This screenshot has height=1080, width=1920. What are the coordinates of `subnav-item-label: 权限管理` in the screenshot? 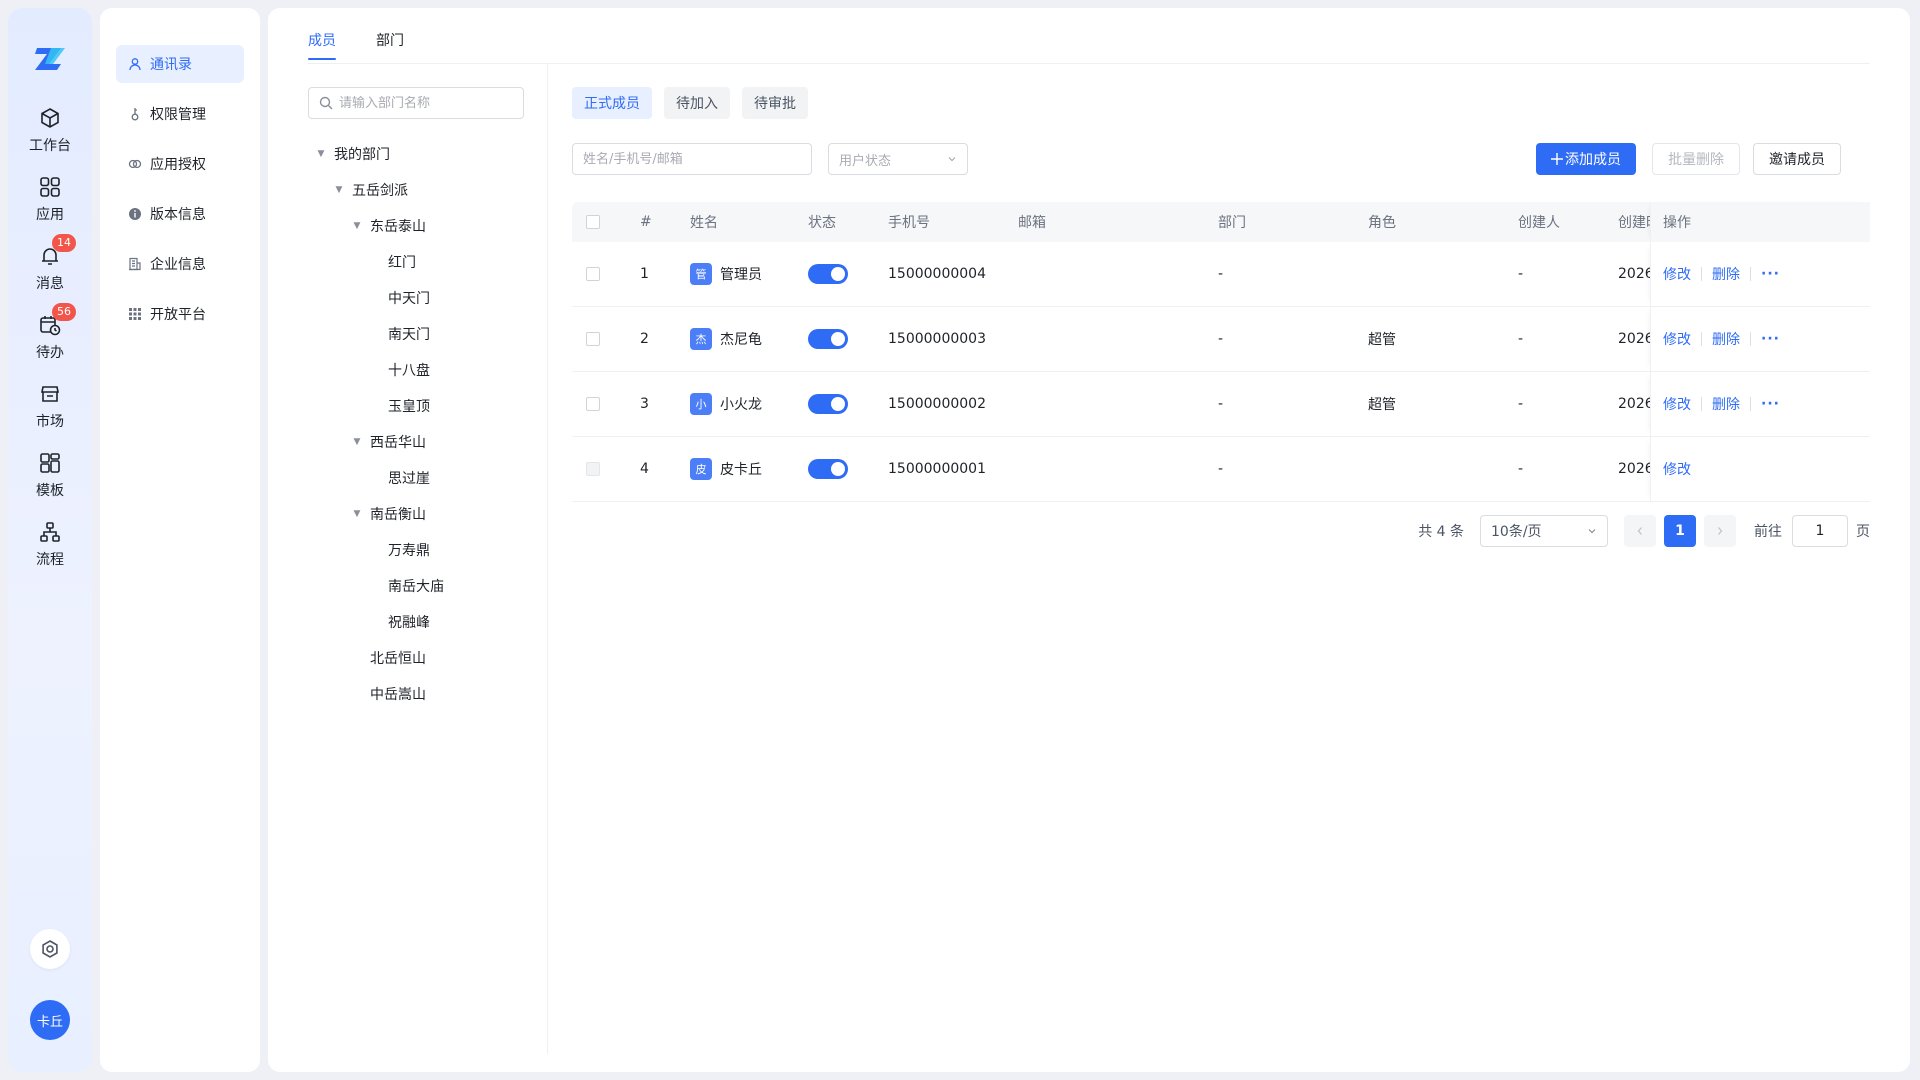 It's located at (178, 115).